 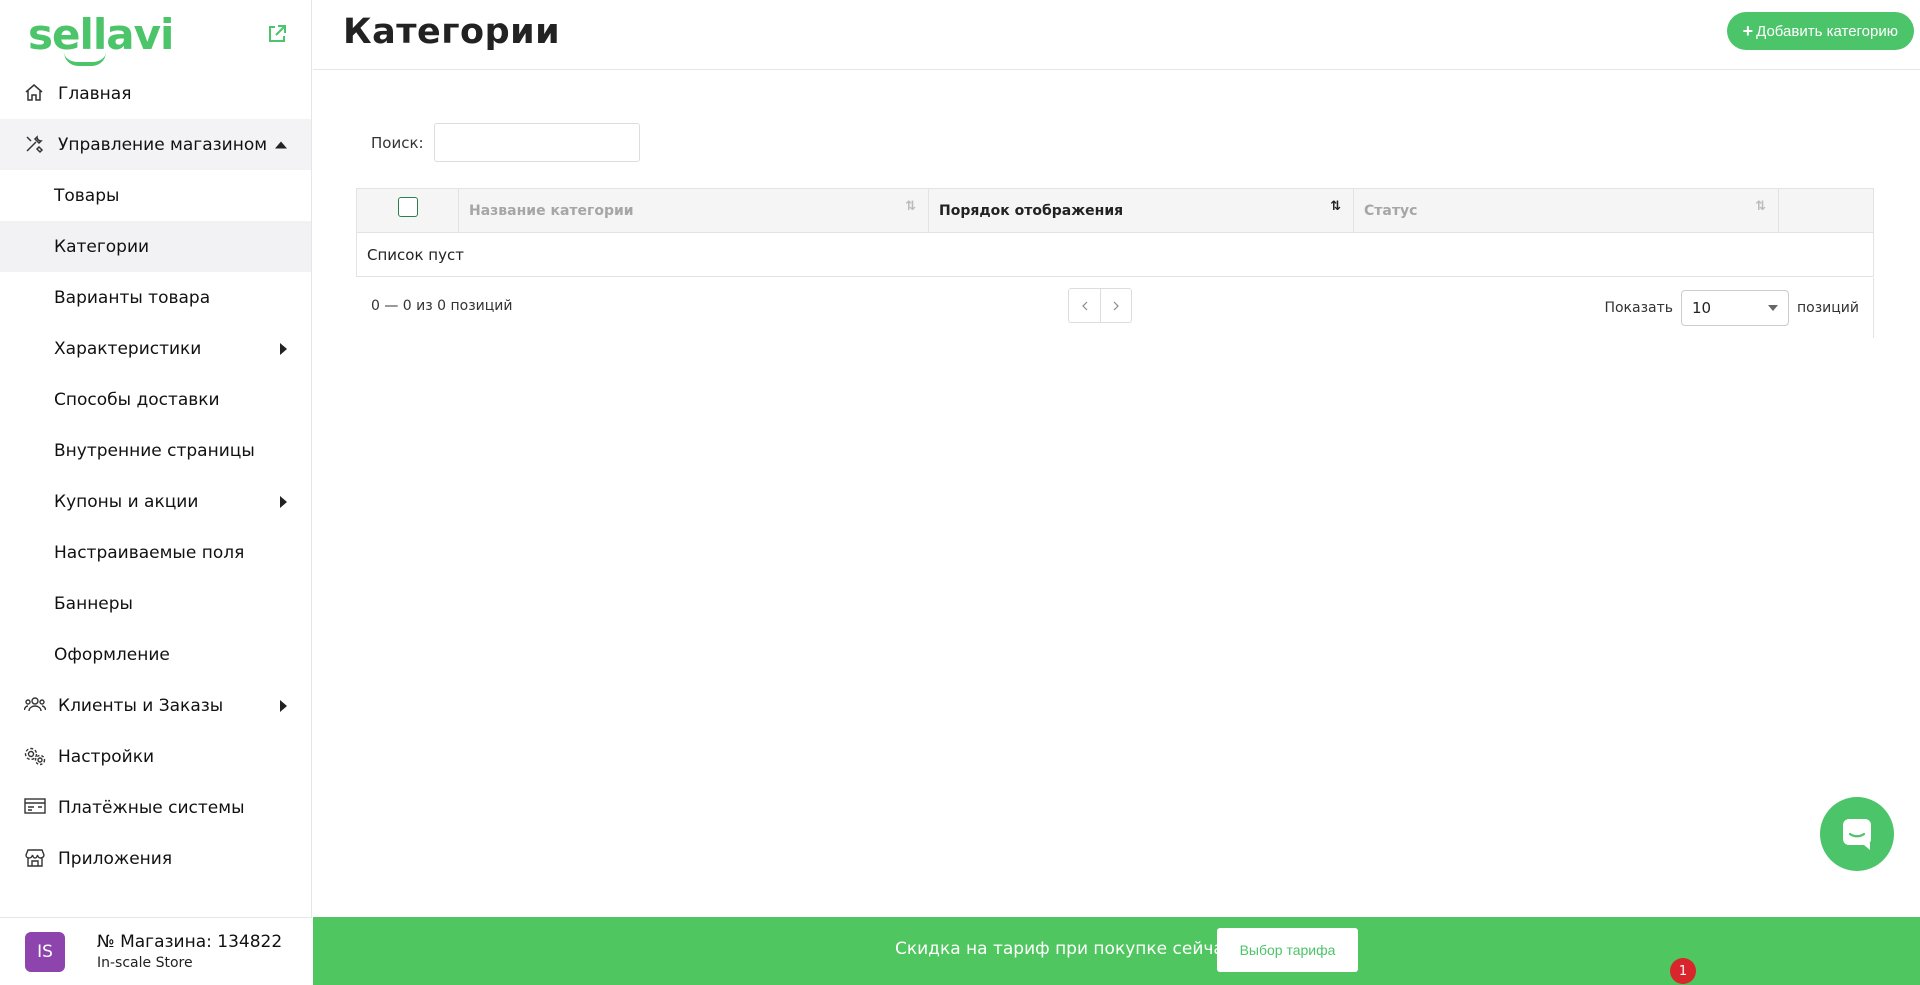 I want to click on select-all-checkbox, so click(x=407, y=206).